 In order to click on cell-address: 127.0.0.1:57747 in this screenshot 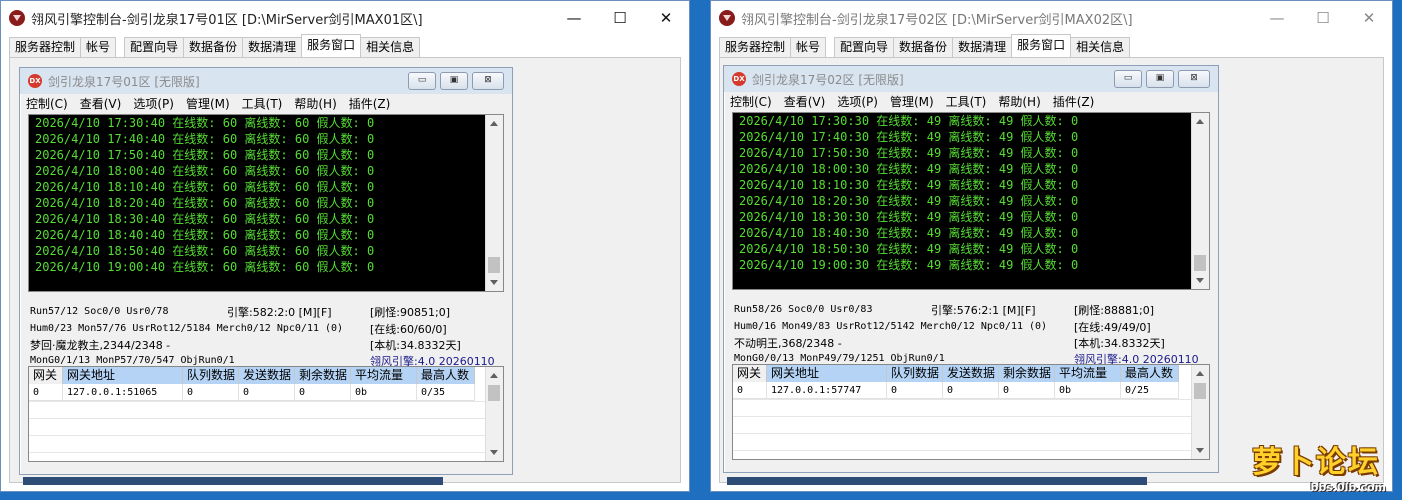, I will do `click(827, 390)`.